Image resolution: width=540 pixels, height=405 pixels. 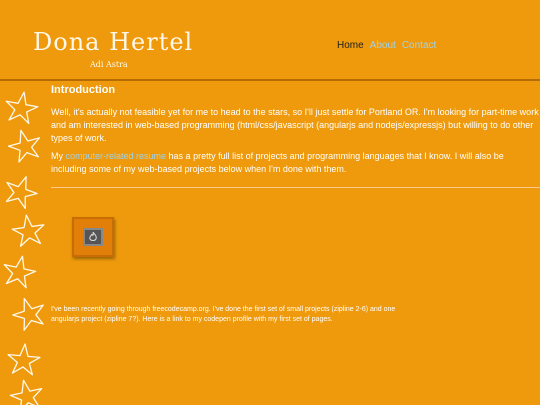 I want to click on nav-home: Home, so click(x=350, y=45).